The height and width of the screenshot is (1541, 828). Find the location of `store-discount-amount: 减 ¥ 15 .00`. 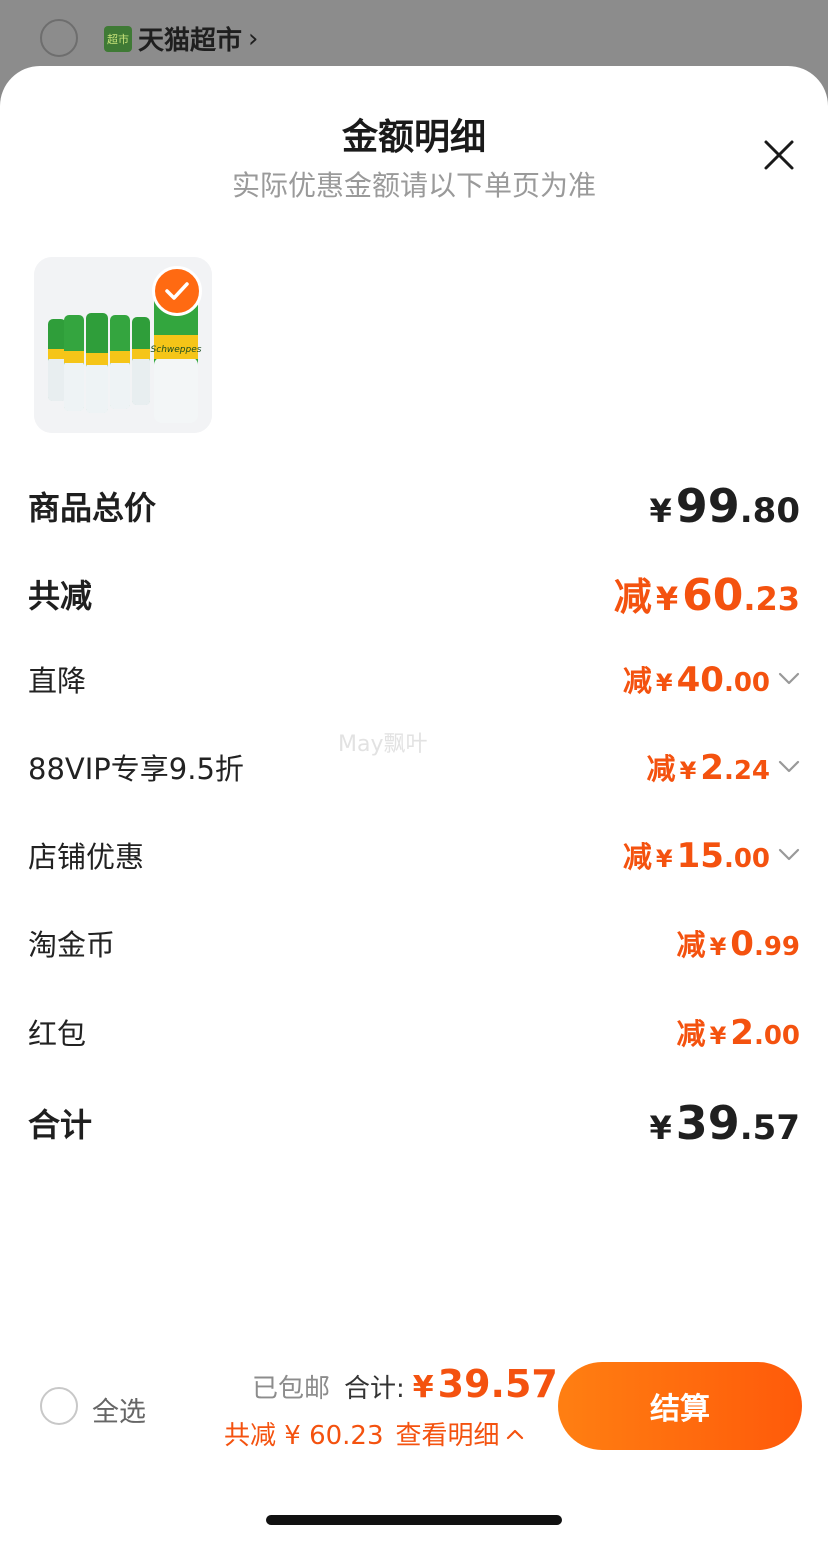

store-discount-amount: 减 ¥ 15 .00 is located at coordinates (711, 855).